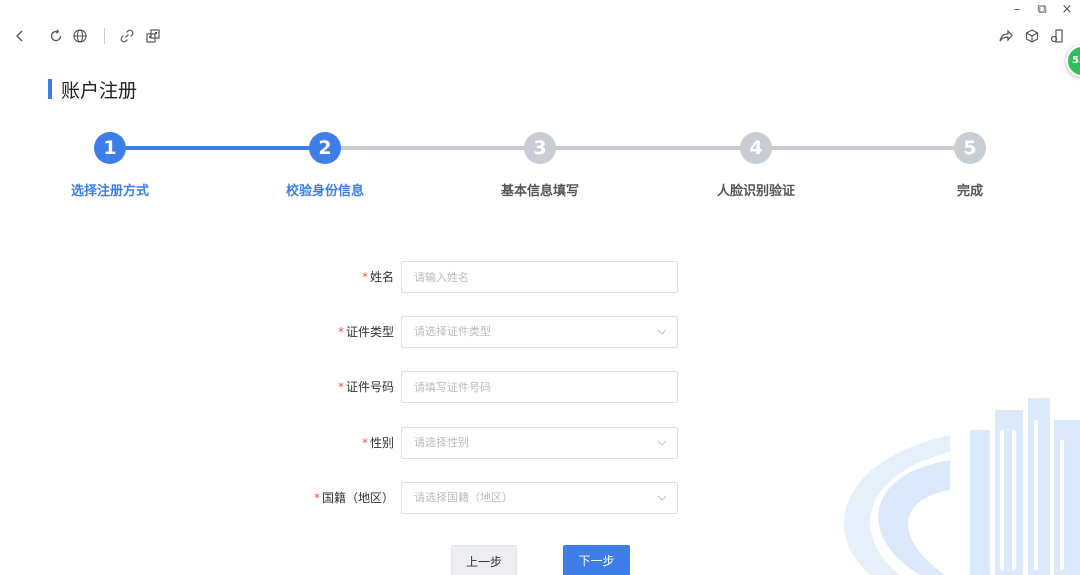  What do you see at coordinates (381, 443) in the screenshot?
I see `gender-label-text: 性别` at bounding box center [381, 443].